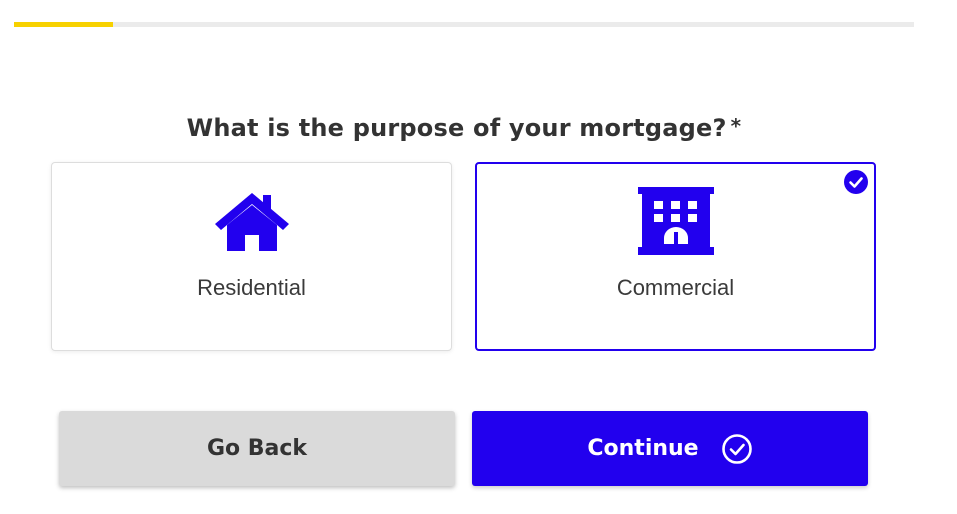  What do you see at coordinates (676, 221) in the screenshot?
I see `building-icon` at bounding box center [676, 221].